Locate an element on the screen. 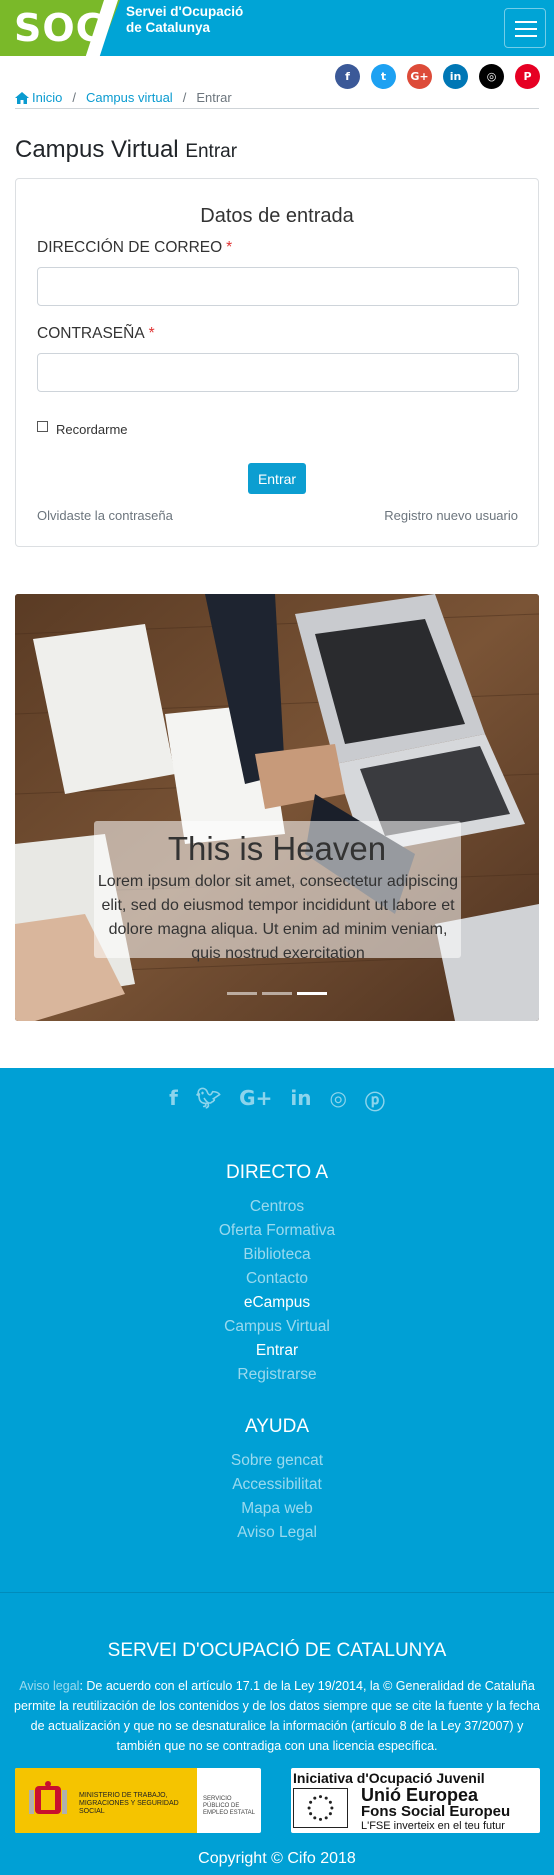 The height and width of the screenshot is (1875, 554). social-links: f t G+ in ◎ P is located at coordinates (437, 76).